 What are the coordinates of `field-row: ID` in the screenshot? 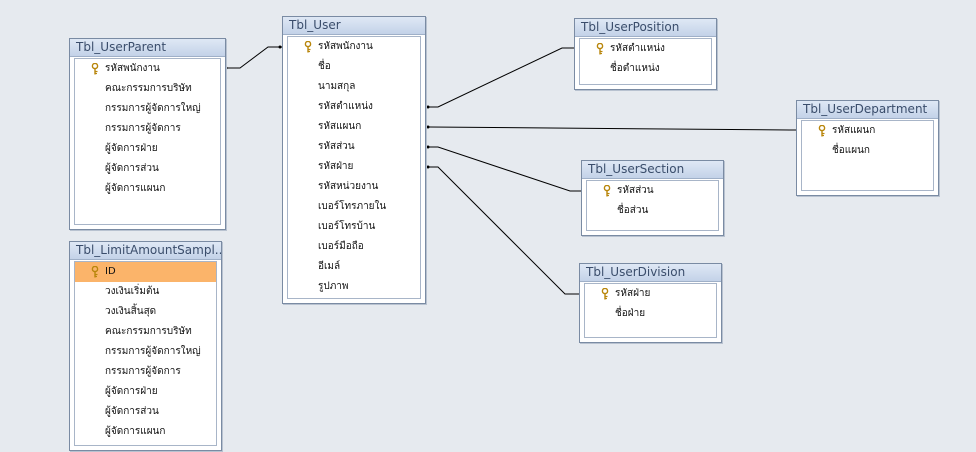 It's located at (145, 272).